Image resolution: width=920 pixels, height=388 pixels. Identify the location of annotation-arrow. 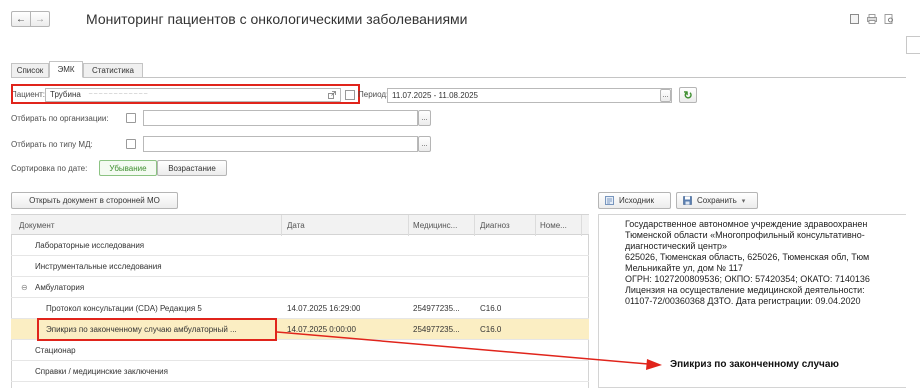
(469, 350).